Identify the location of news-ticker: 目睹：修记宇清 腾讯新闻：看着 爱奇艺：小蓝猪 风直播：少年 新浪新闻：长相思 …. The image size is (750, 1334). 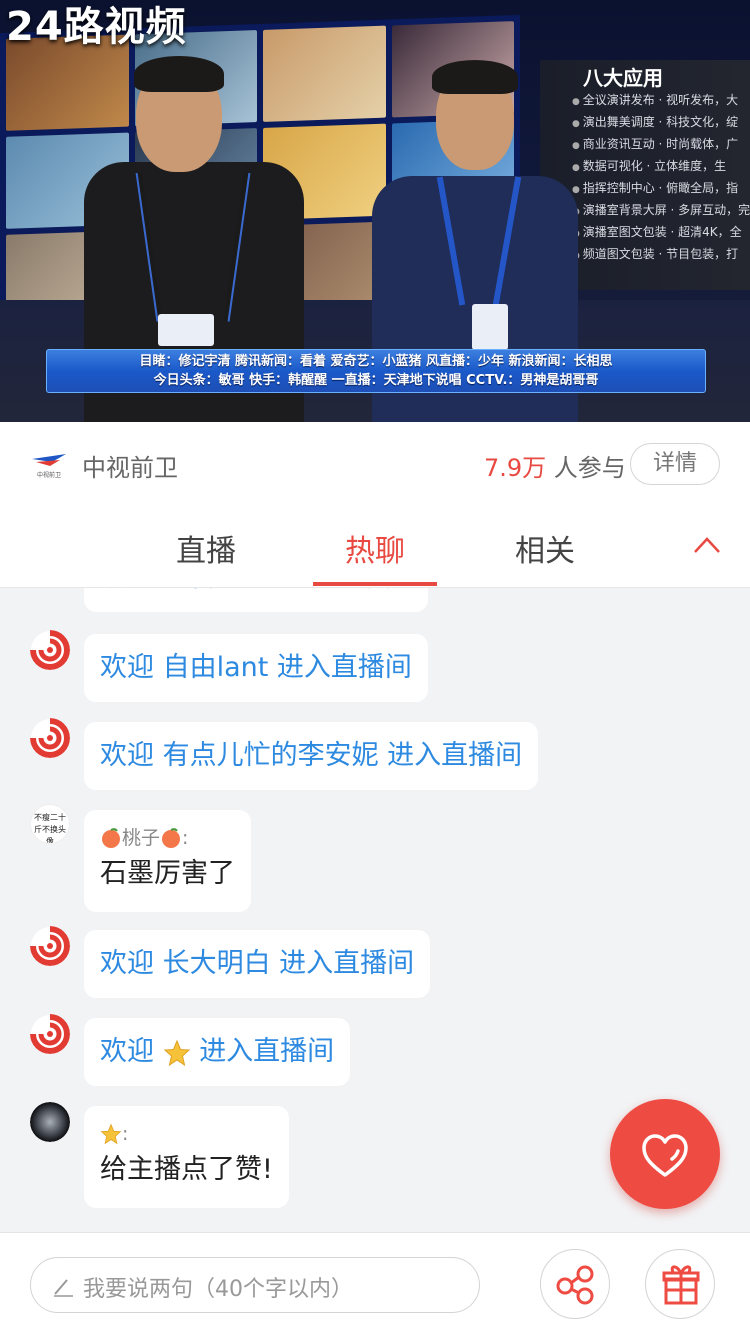
(376, 371).